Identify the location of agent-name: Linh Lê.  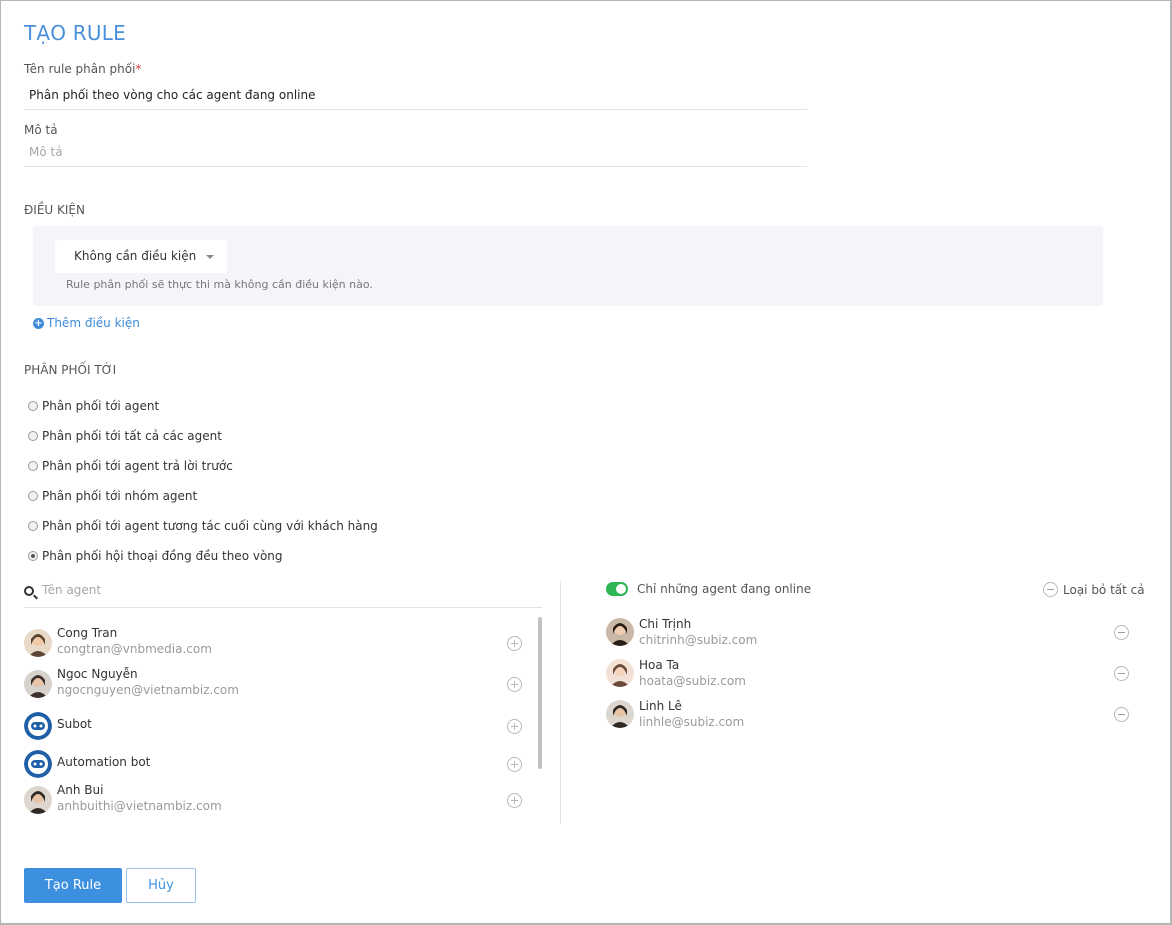
(660, 706).